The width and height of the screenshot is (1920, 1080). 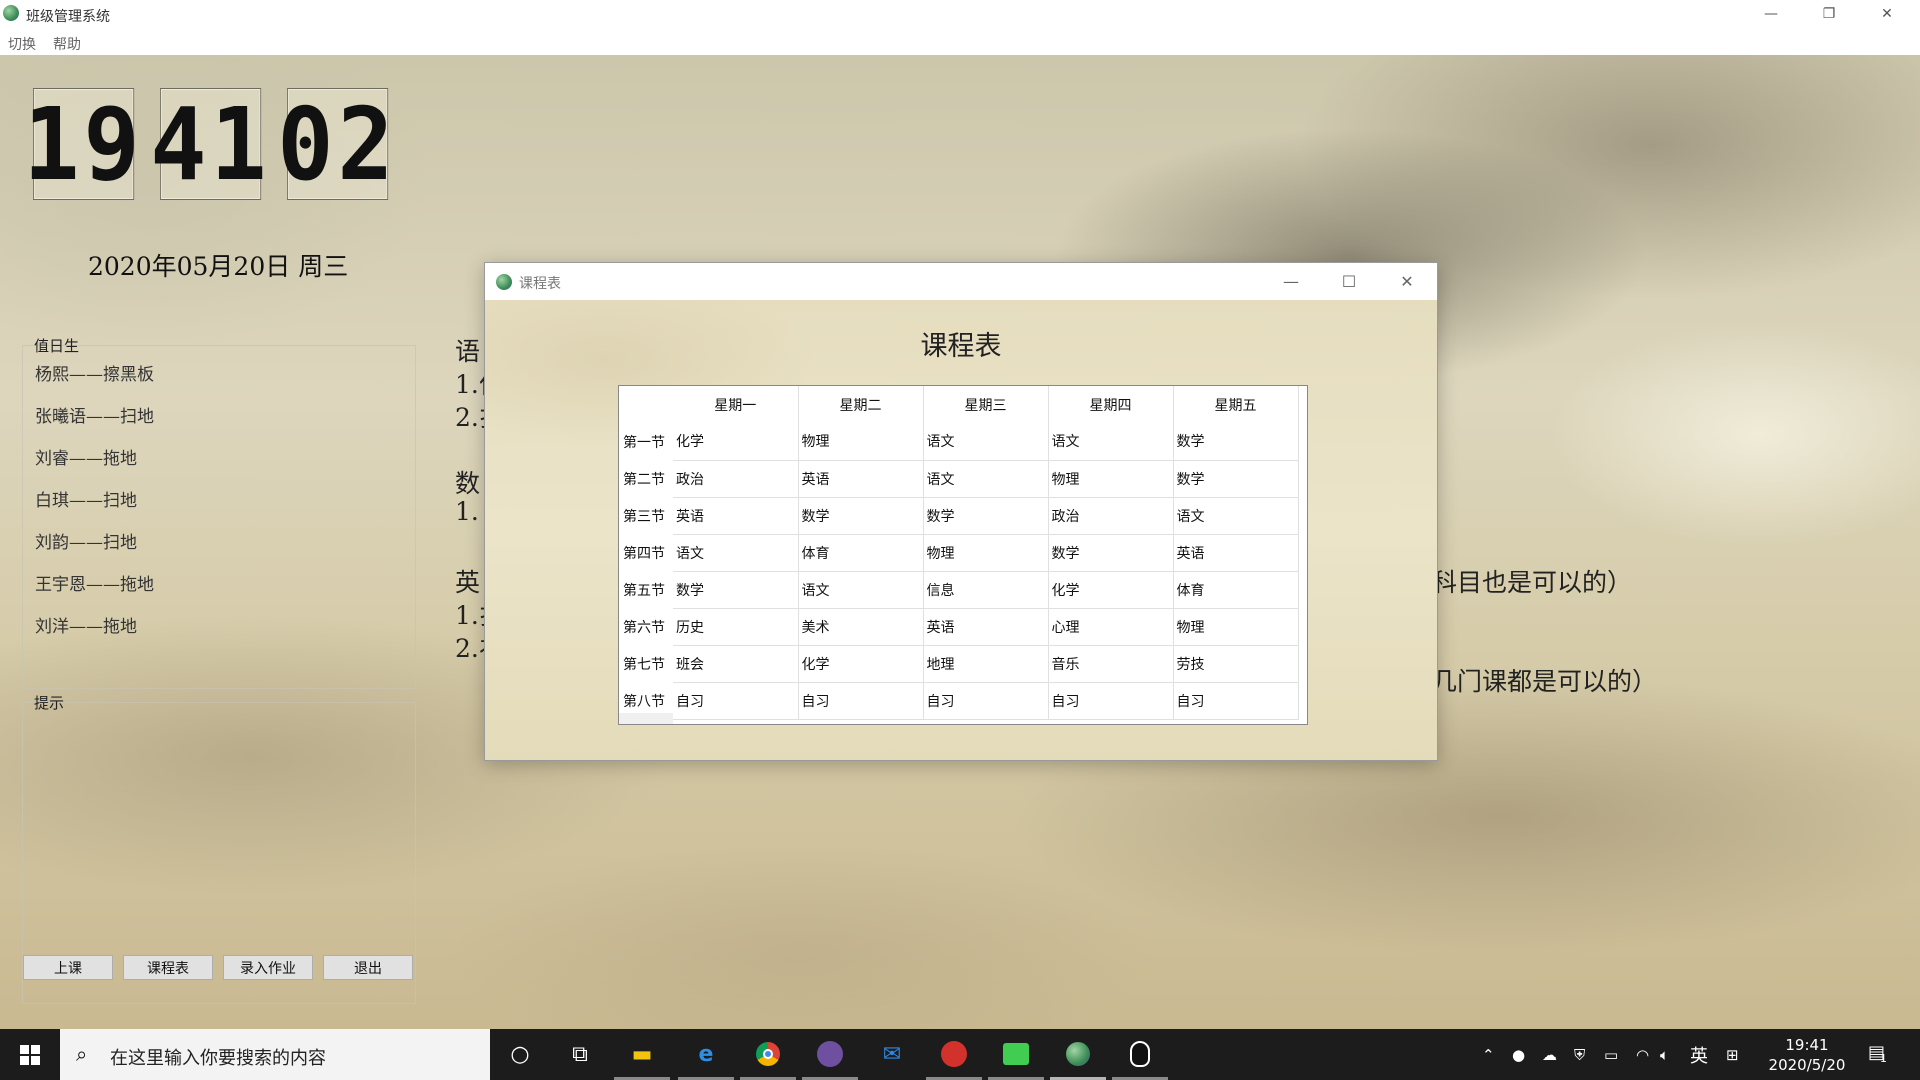 I want to click on menu-switch: 切换, so click(x=22, y=44).